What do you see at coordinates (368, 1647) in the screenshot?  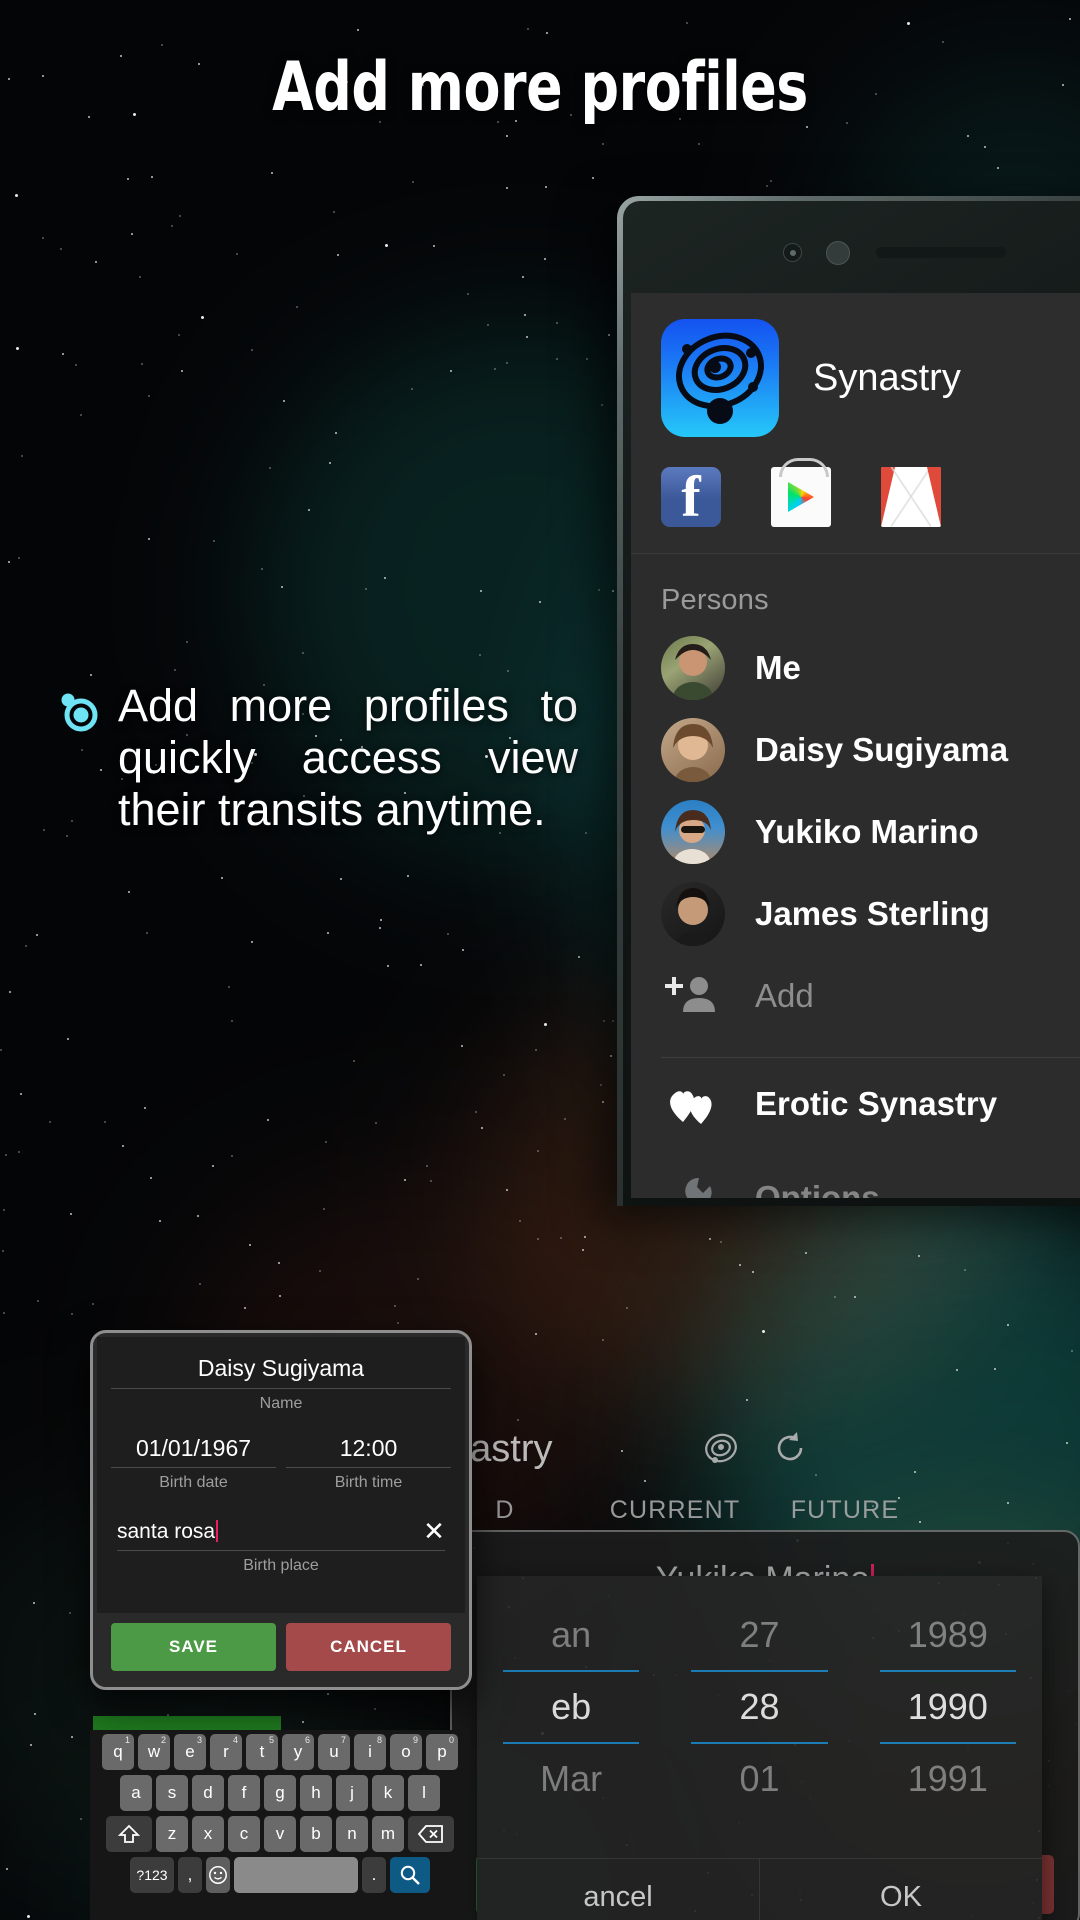 I see `cancel-button: CANCEL` at bounding box center [368, 1647].